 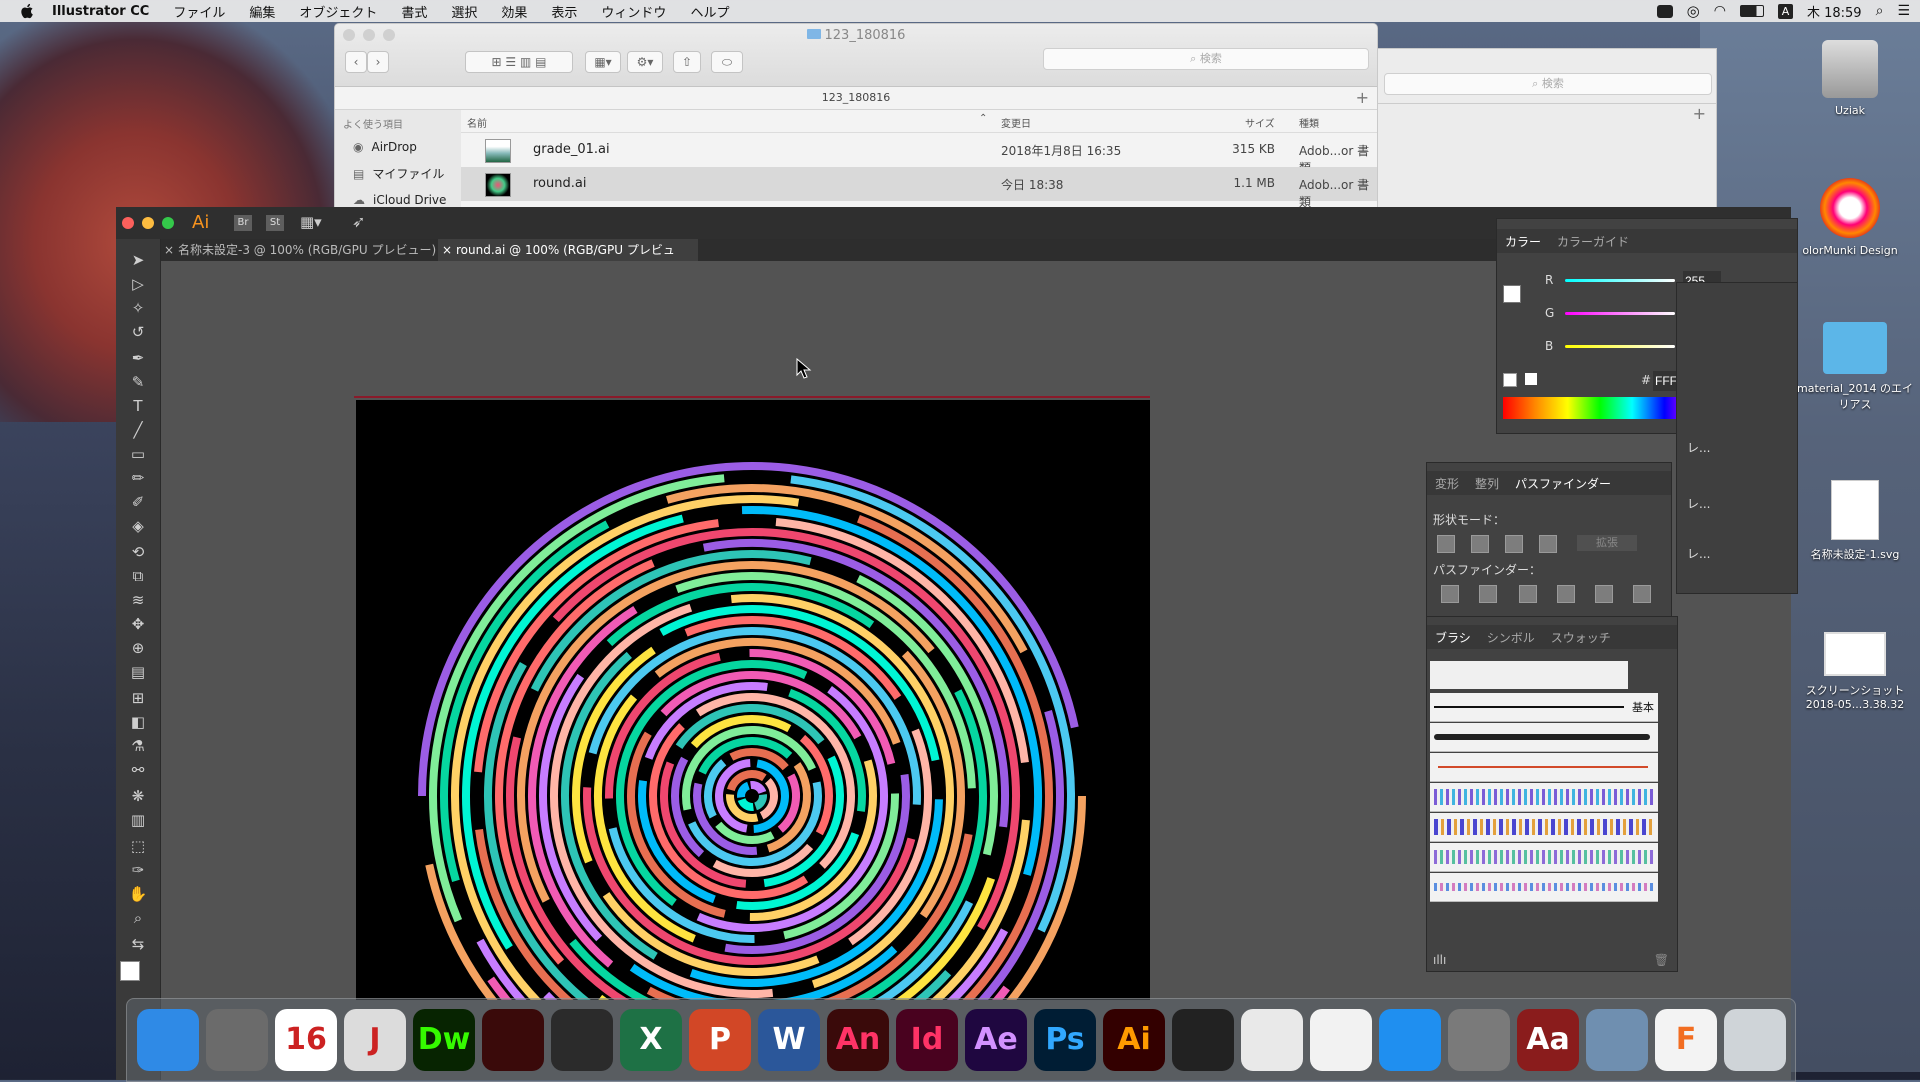 I want to click on delete-brush-icon: 🗑, so click(x=1661, y=960).